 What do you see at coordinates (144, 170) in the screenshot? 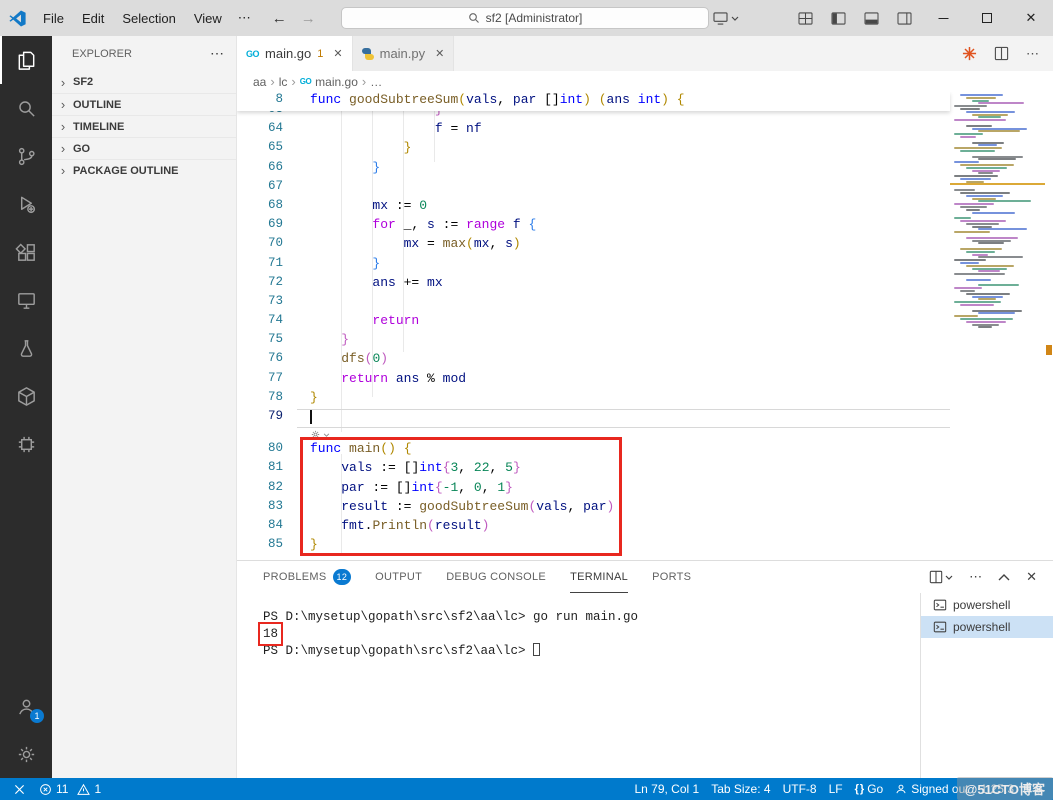
I see `sidebar-section-package-outline: › PACKAGE OUTLINE` at bounding box center [144, 170].